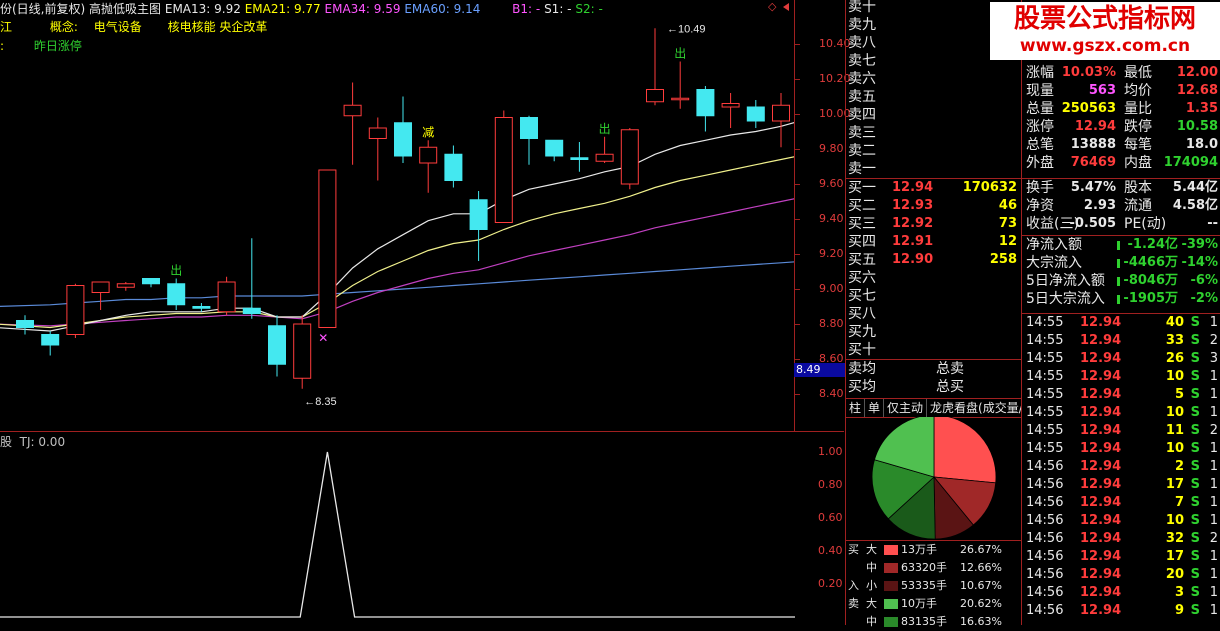 The height and width of the screenshot is (631, 1220). Describe the element at coordinates (934, 133) in the screenshot. I see `sell-level: 卖三` at that location.